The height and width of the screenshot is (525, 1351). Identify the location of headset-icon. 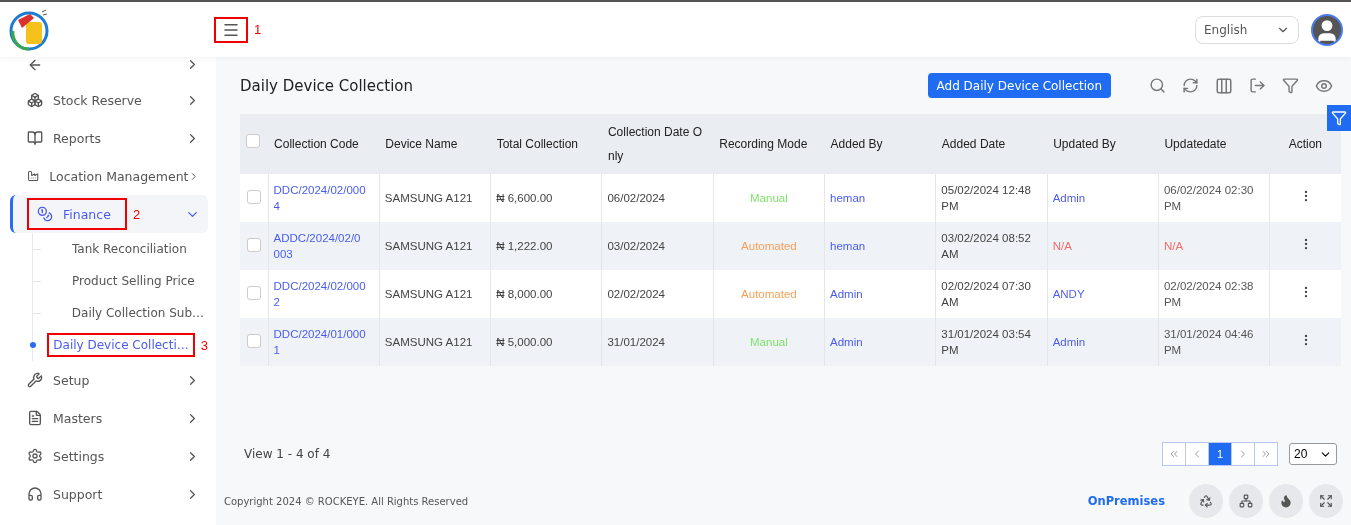
(35, 494).